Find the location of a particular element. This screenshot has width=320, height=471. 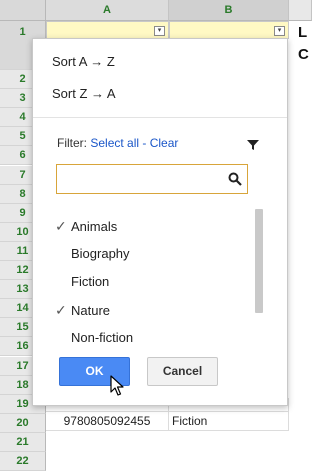

filter-option: ✓ Animals is located at coordinates (86, 226).